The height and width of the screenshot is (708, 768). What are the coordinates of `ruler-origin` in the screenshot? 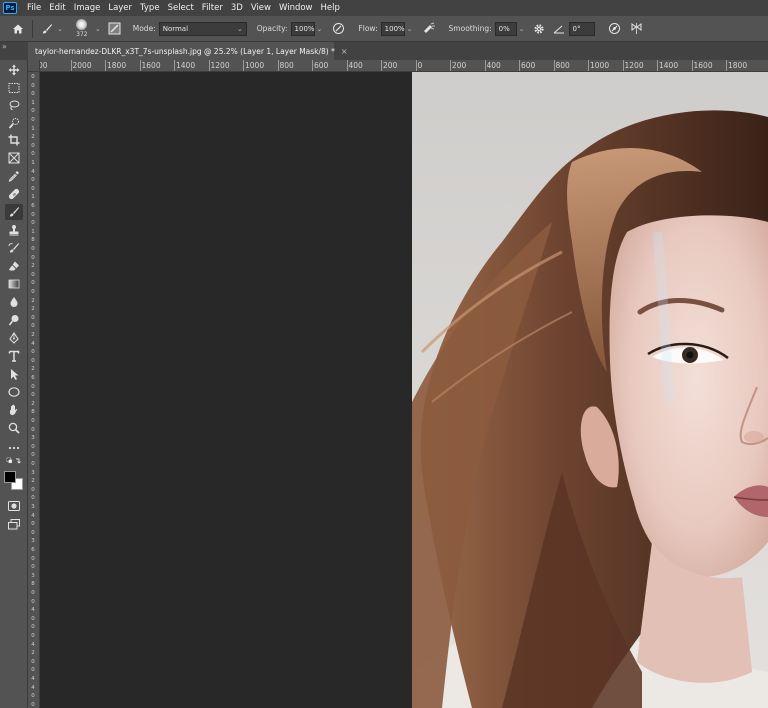 It's located at (34, 66).